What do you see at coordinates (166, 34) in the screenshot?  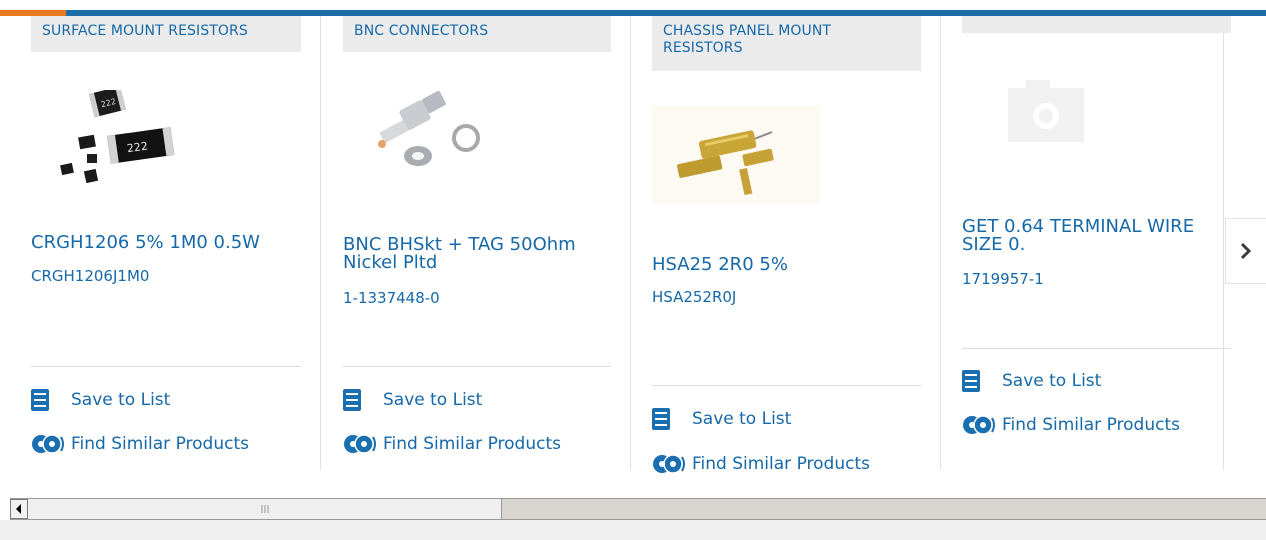 I see `category-label: SURFACE MOUNT RESISTORS` at bounding box center [166, 34].